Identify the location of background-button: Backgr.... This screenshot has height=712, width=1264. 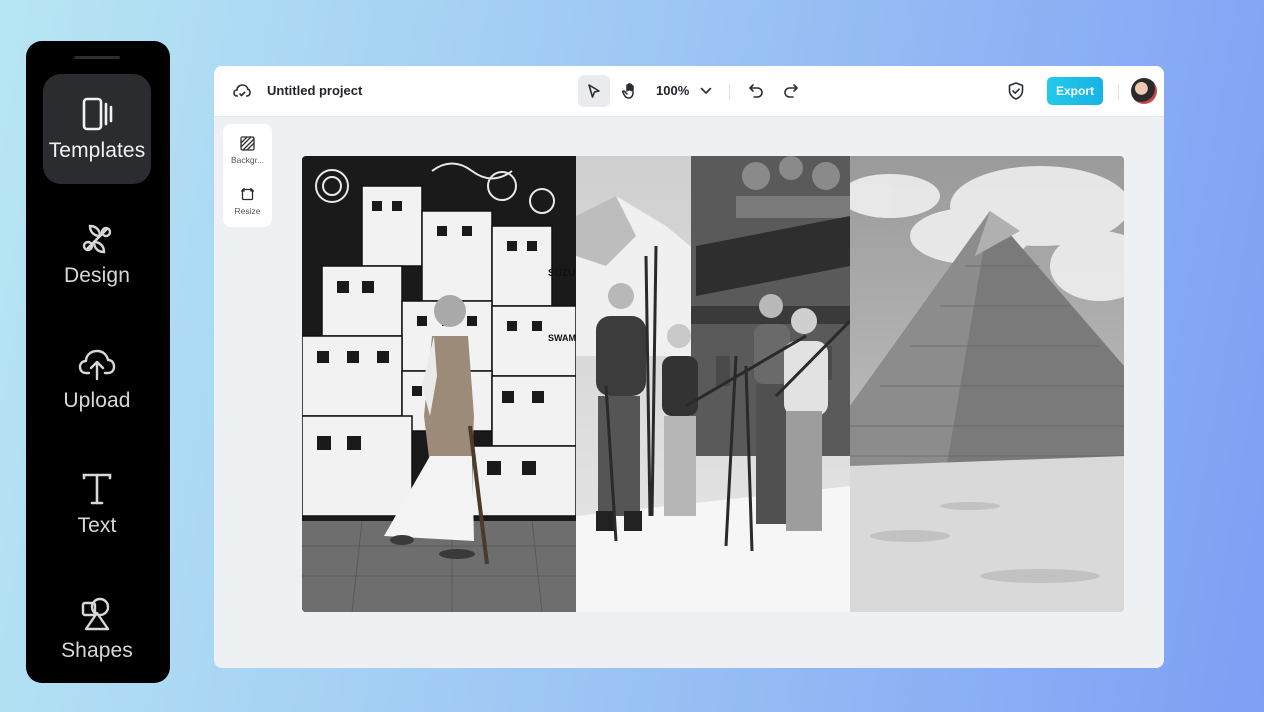
(247, 150).